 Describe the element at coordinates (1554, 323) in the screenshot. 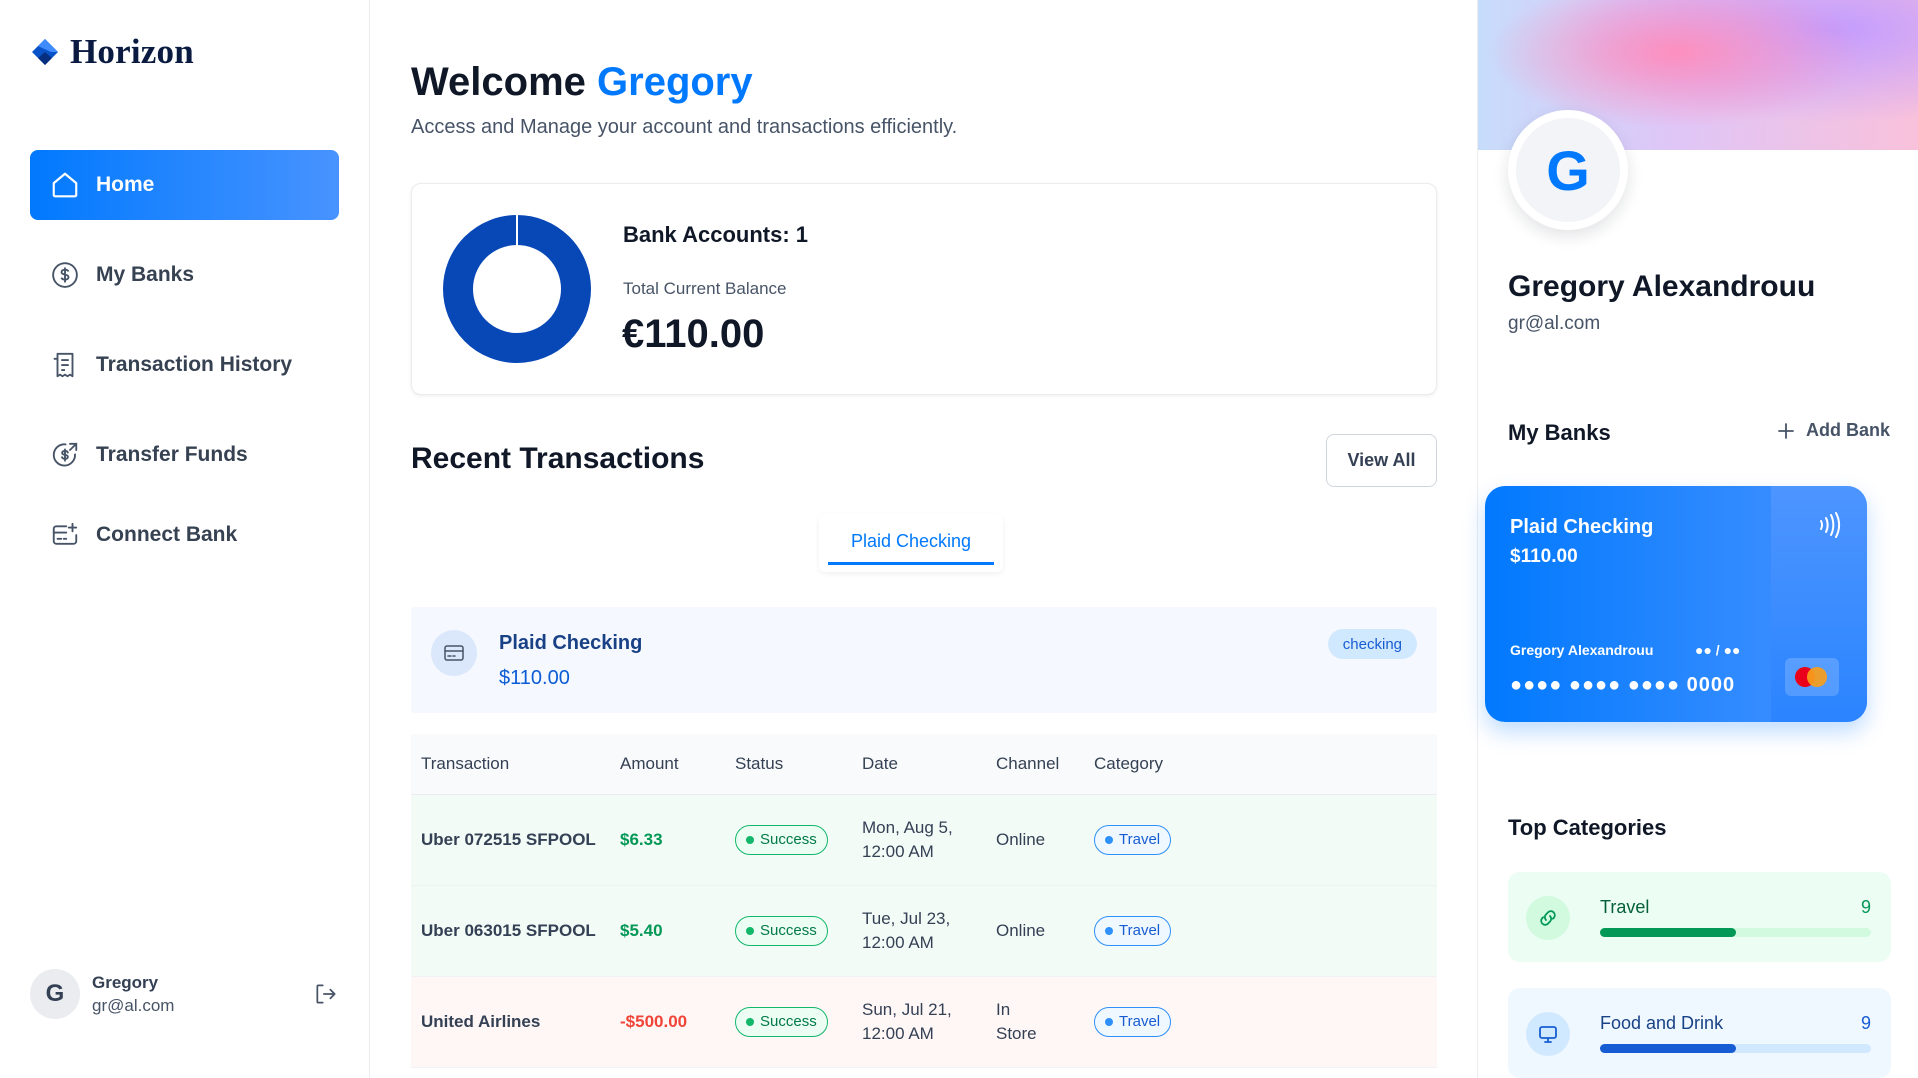

I see `profile-email: gr@al.com` at that location.